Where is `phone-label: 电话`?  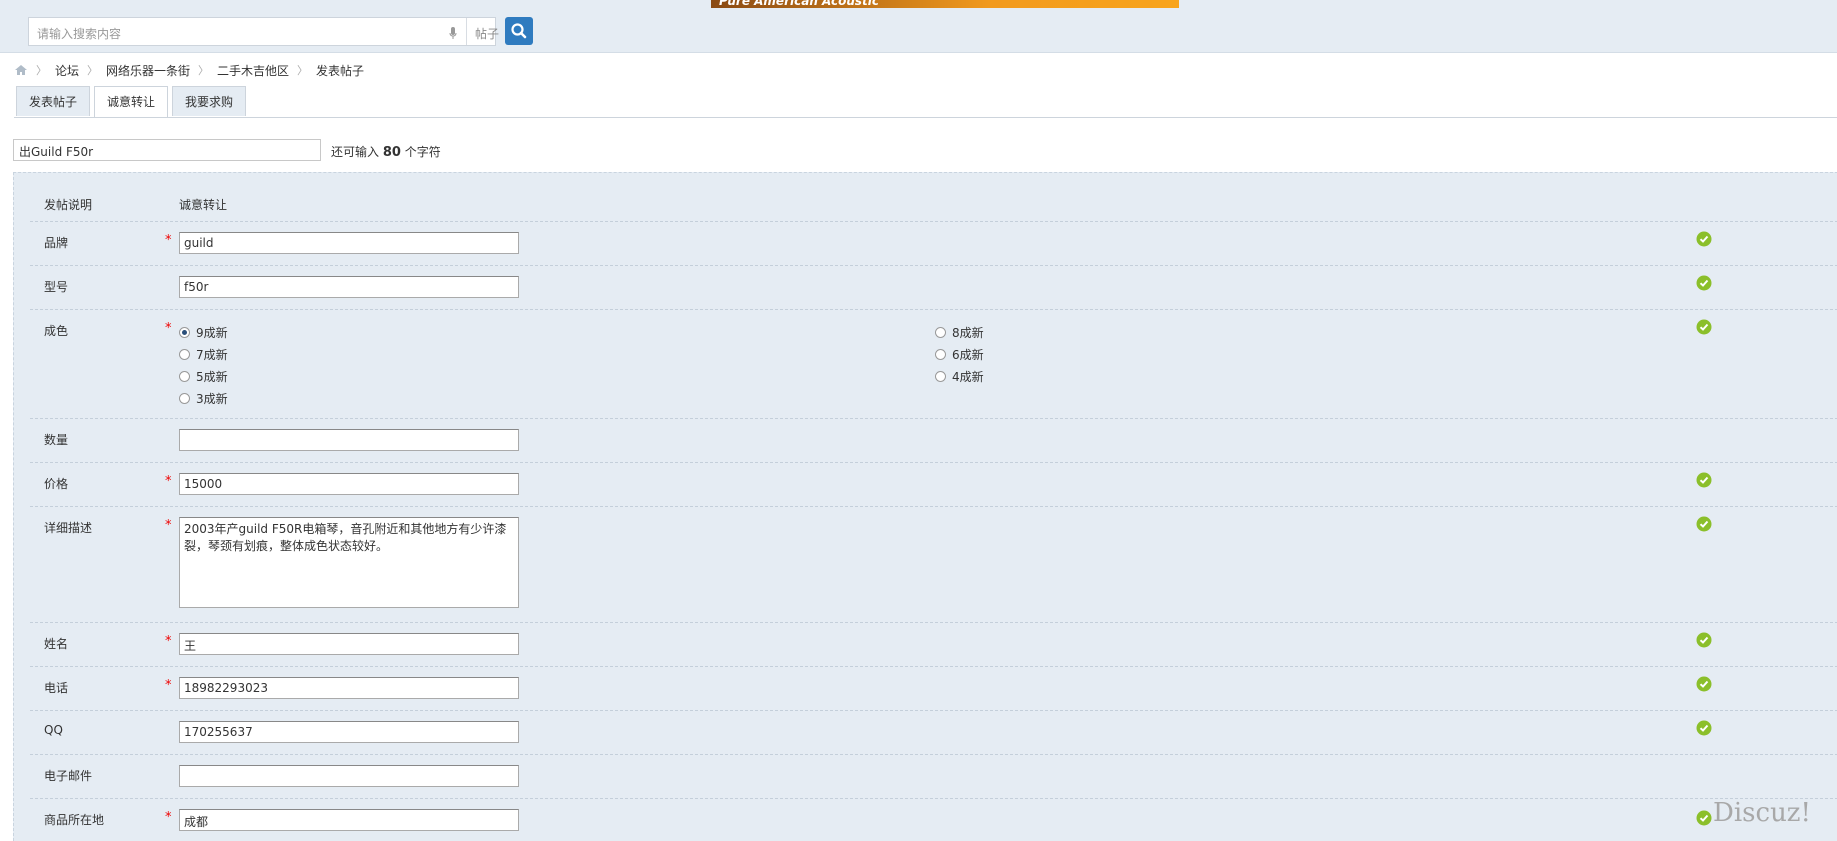 phone-label: 电话 is located at coordinates (56, 688).